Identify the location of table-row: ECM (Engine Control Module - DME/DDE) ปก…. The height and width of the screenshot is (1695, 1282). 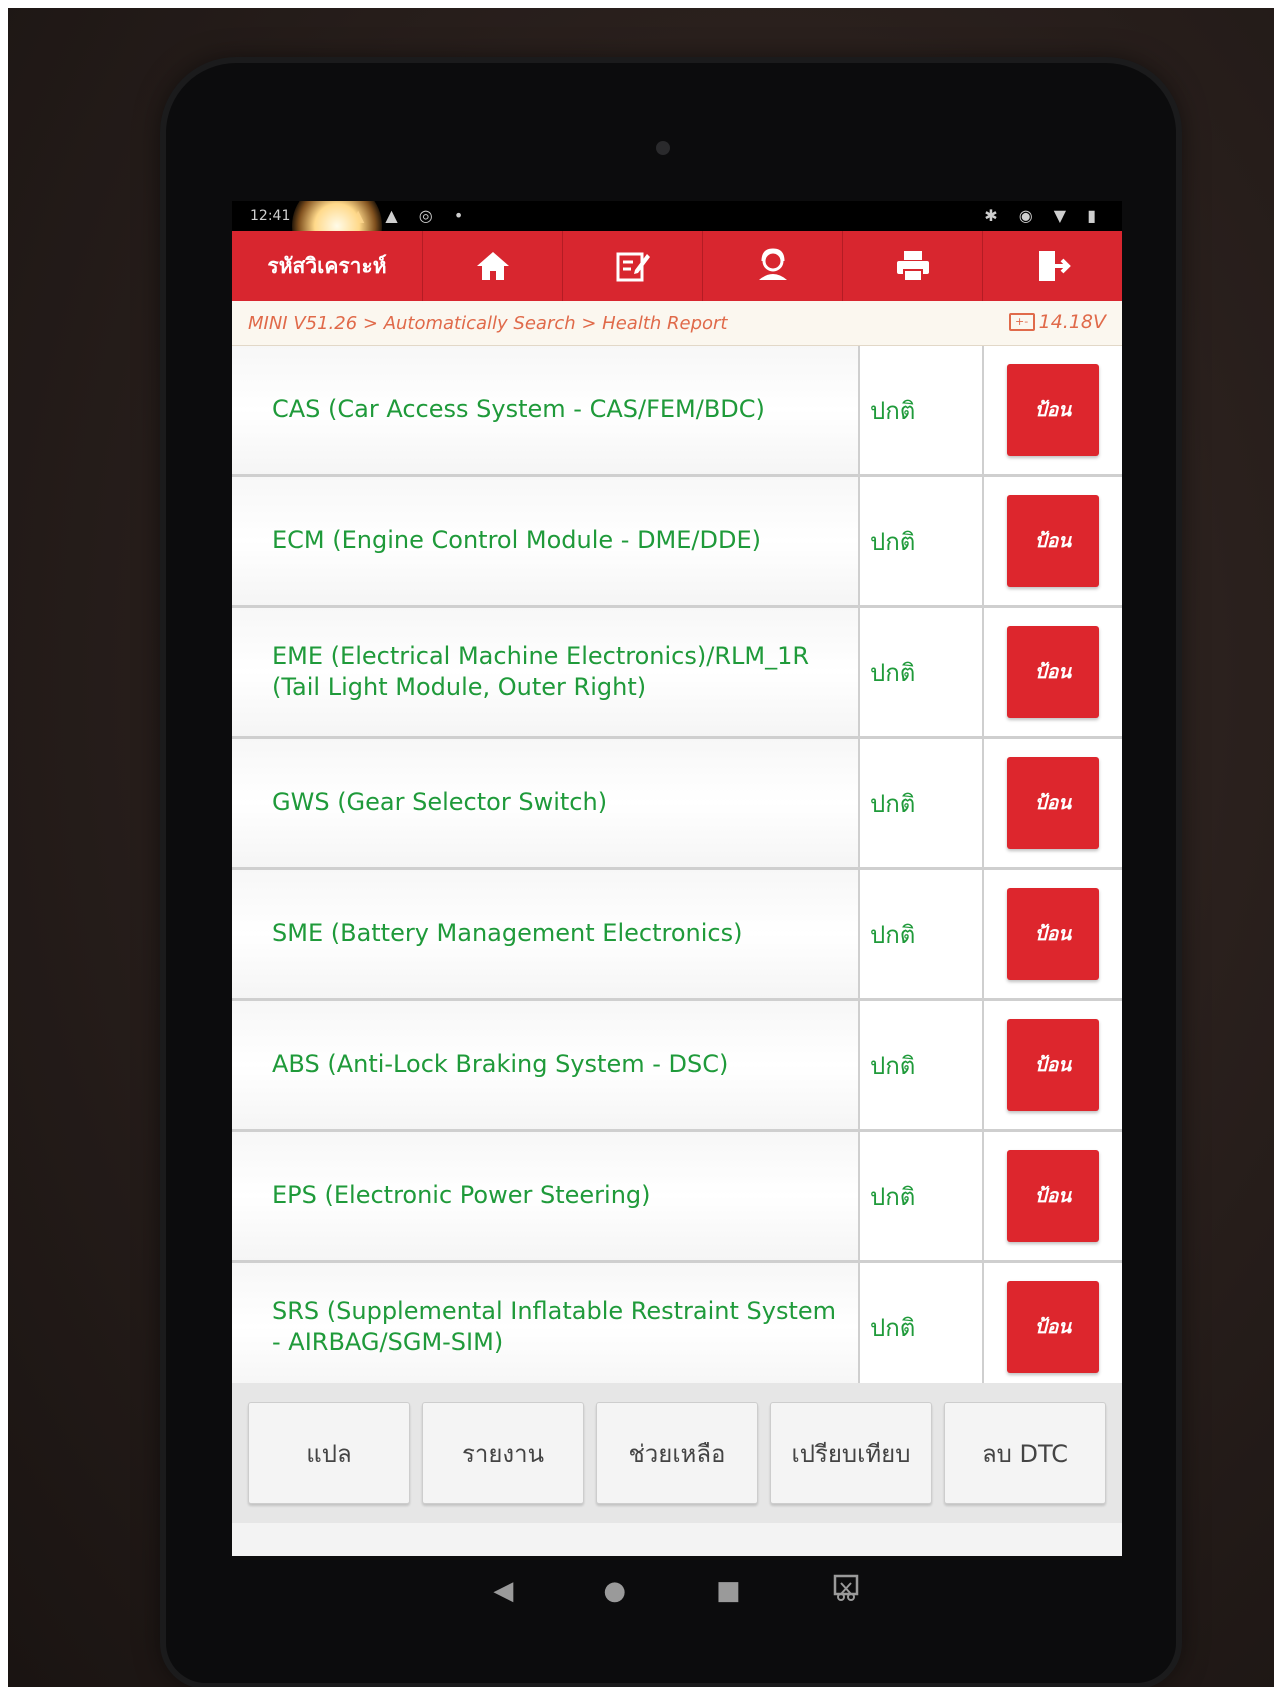
(677, 542).